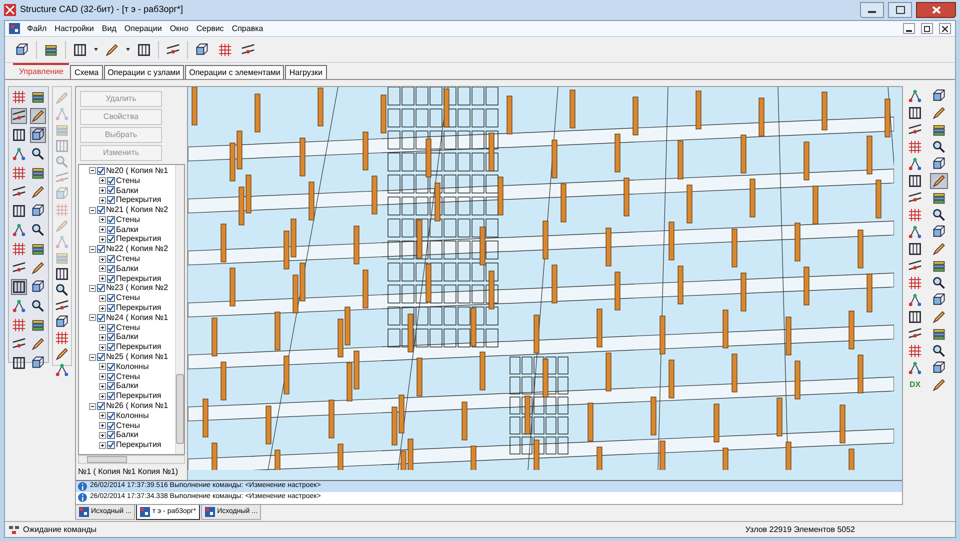 The height and width of the screenshot is (541, 960). What do you see at coordinates (96, 50) in the screenshot?
I see `dropdown-arrow-icon` at bounding box center [96, 50].